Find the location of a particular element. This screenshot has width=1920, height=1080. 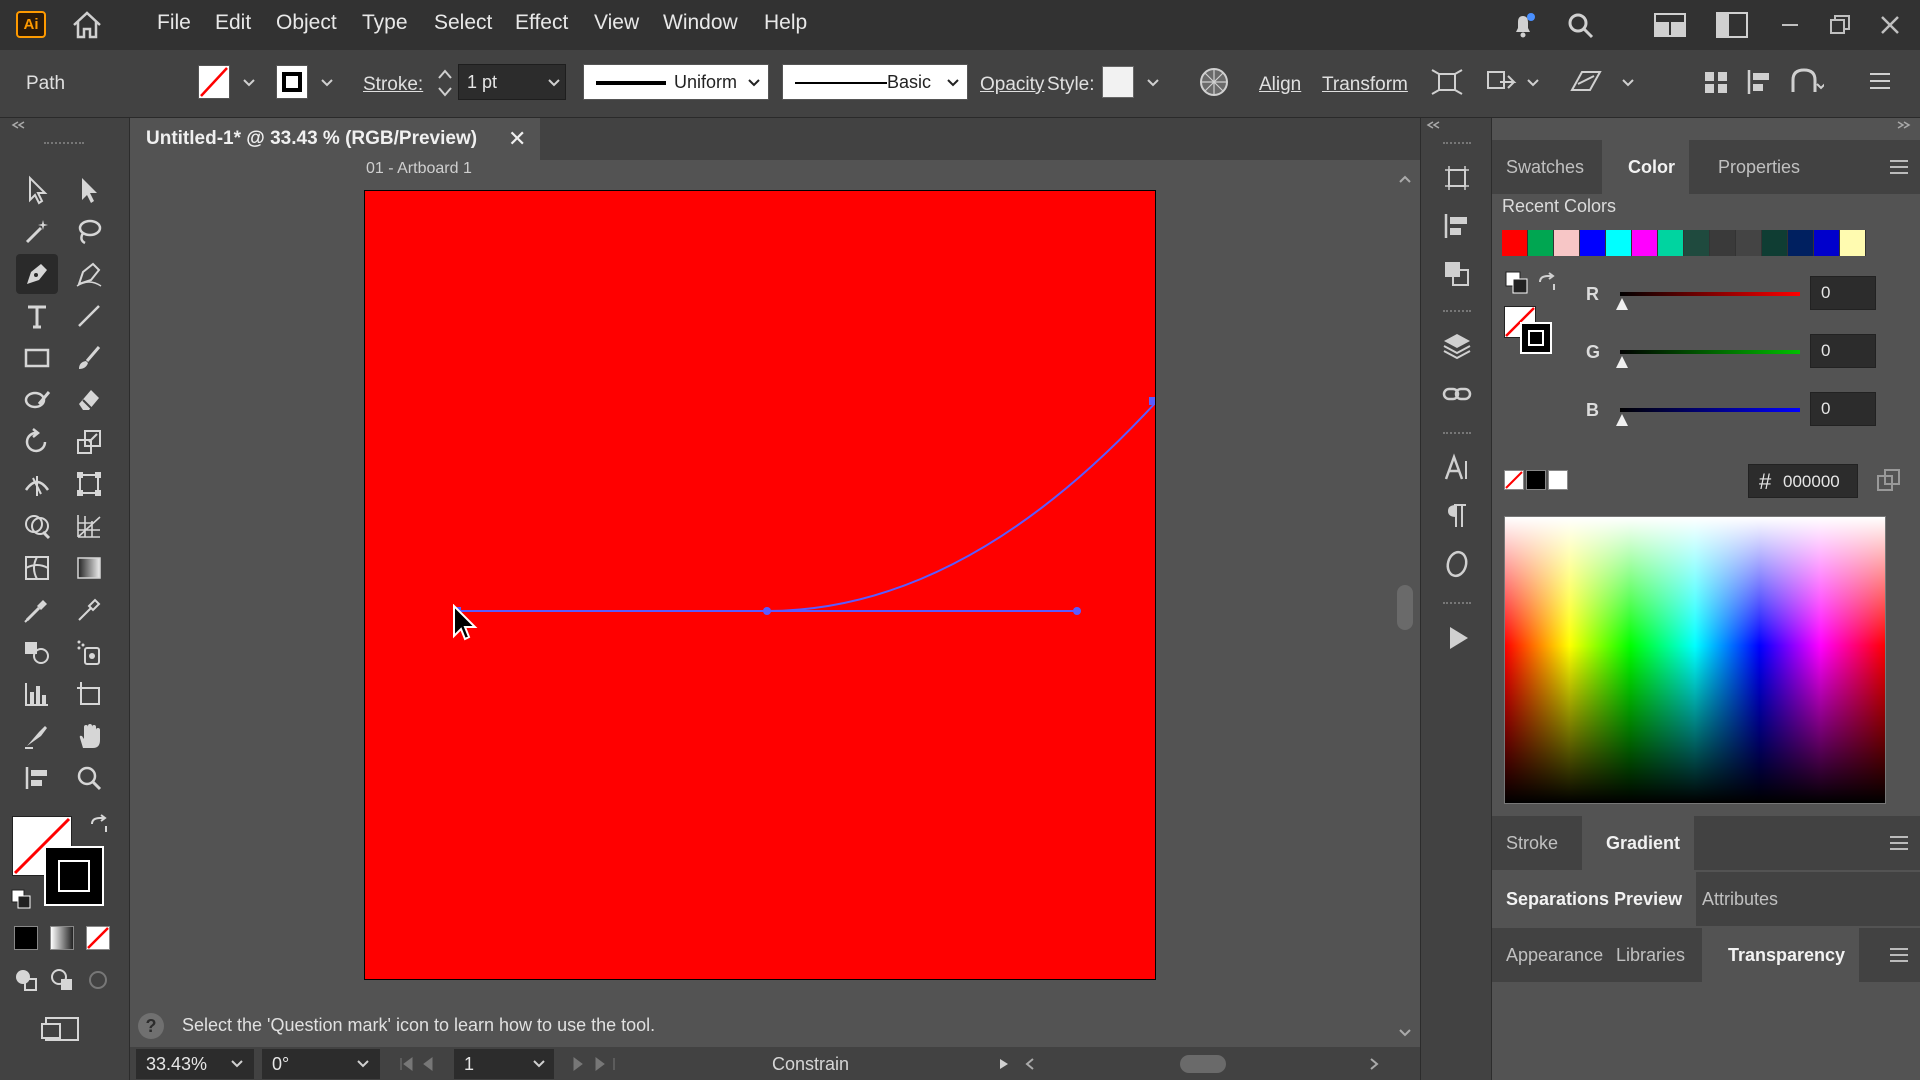

column-graph-tool-icon is located at coordinates (37, 694).